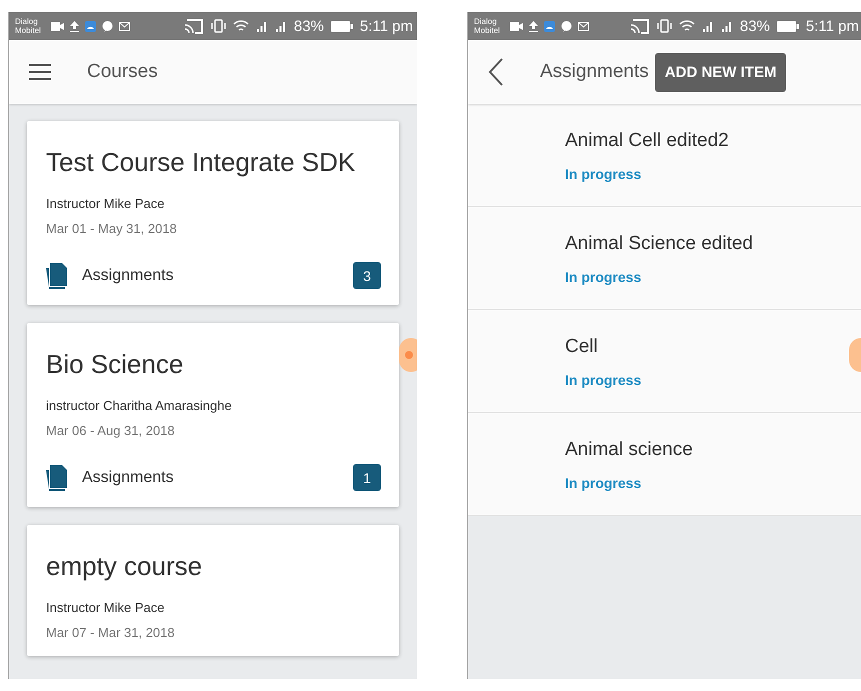  Describe the element at coordinates (367, 275) in the screenshot. I see `count-badge: 3` at that location.